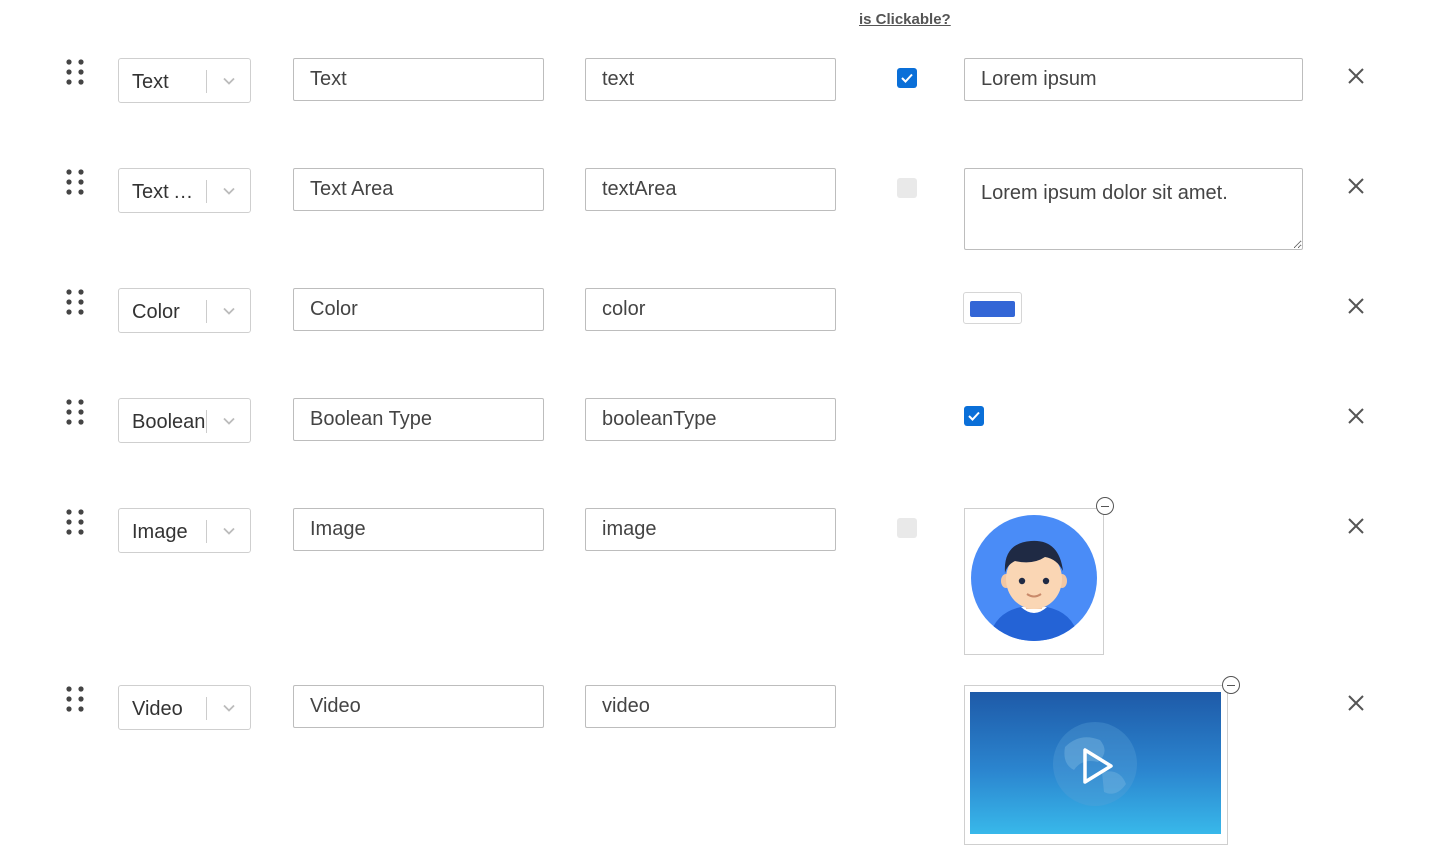  Describe the element at coordinates (184, 80) in the screenshot. I see `field-type-select: Text` at that location.